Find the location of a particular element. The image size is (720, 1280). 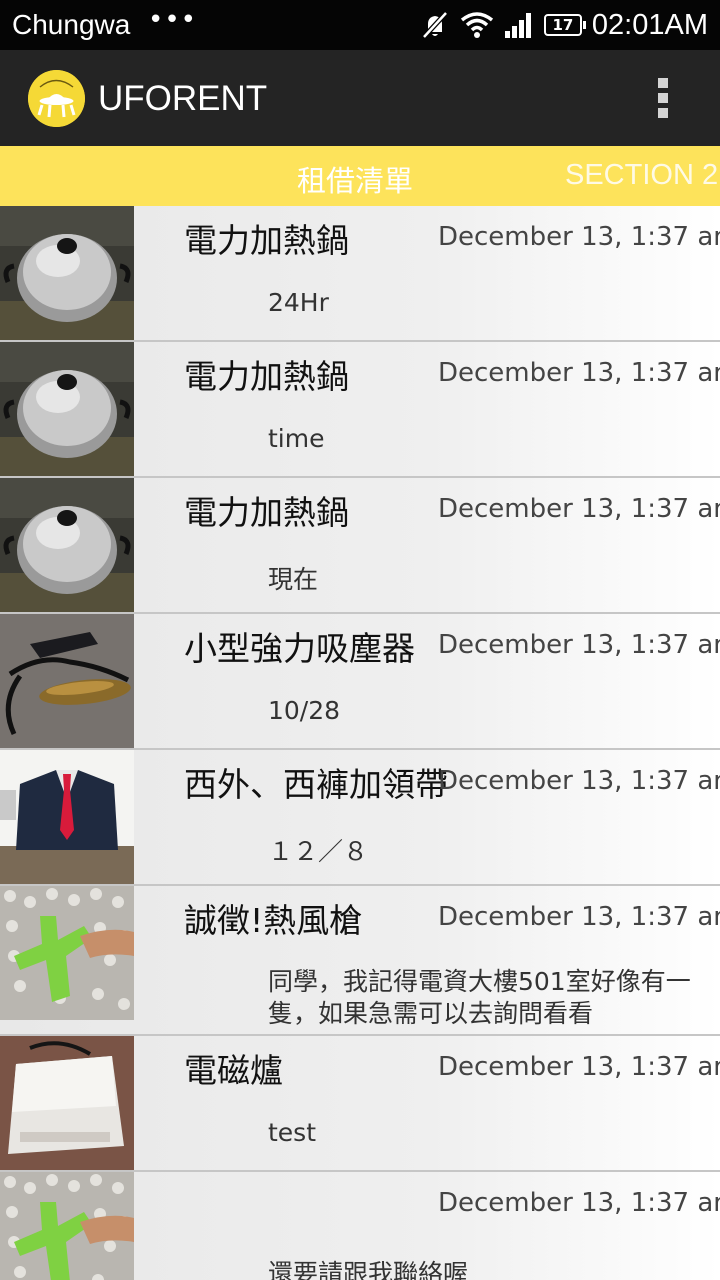

item-subtitle: time is located at coordinates (296, 438).